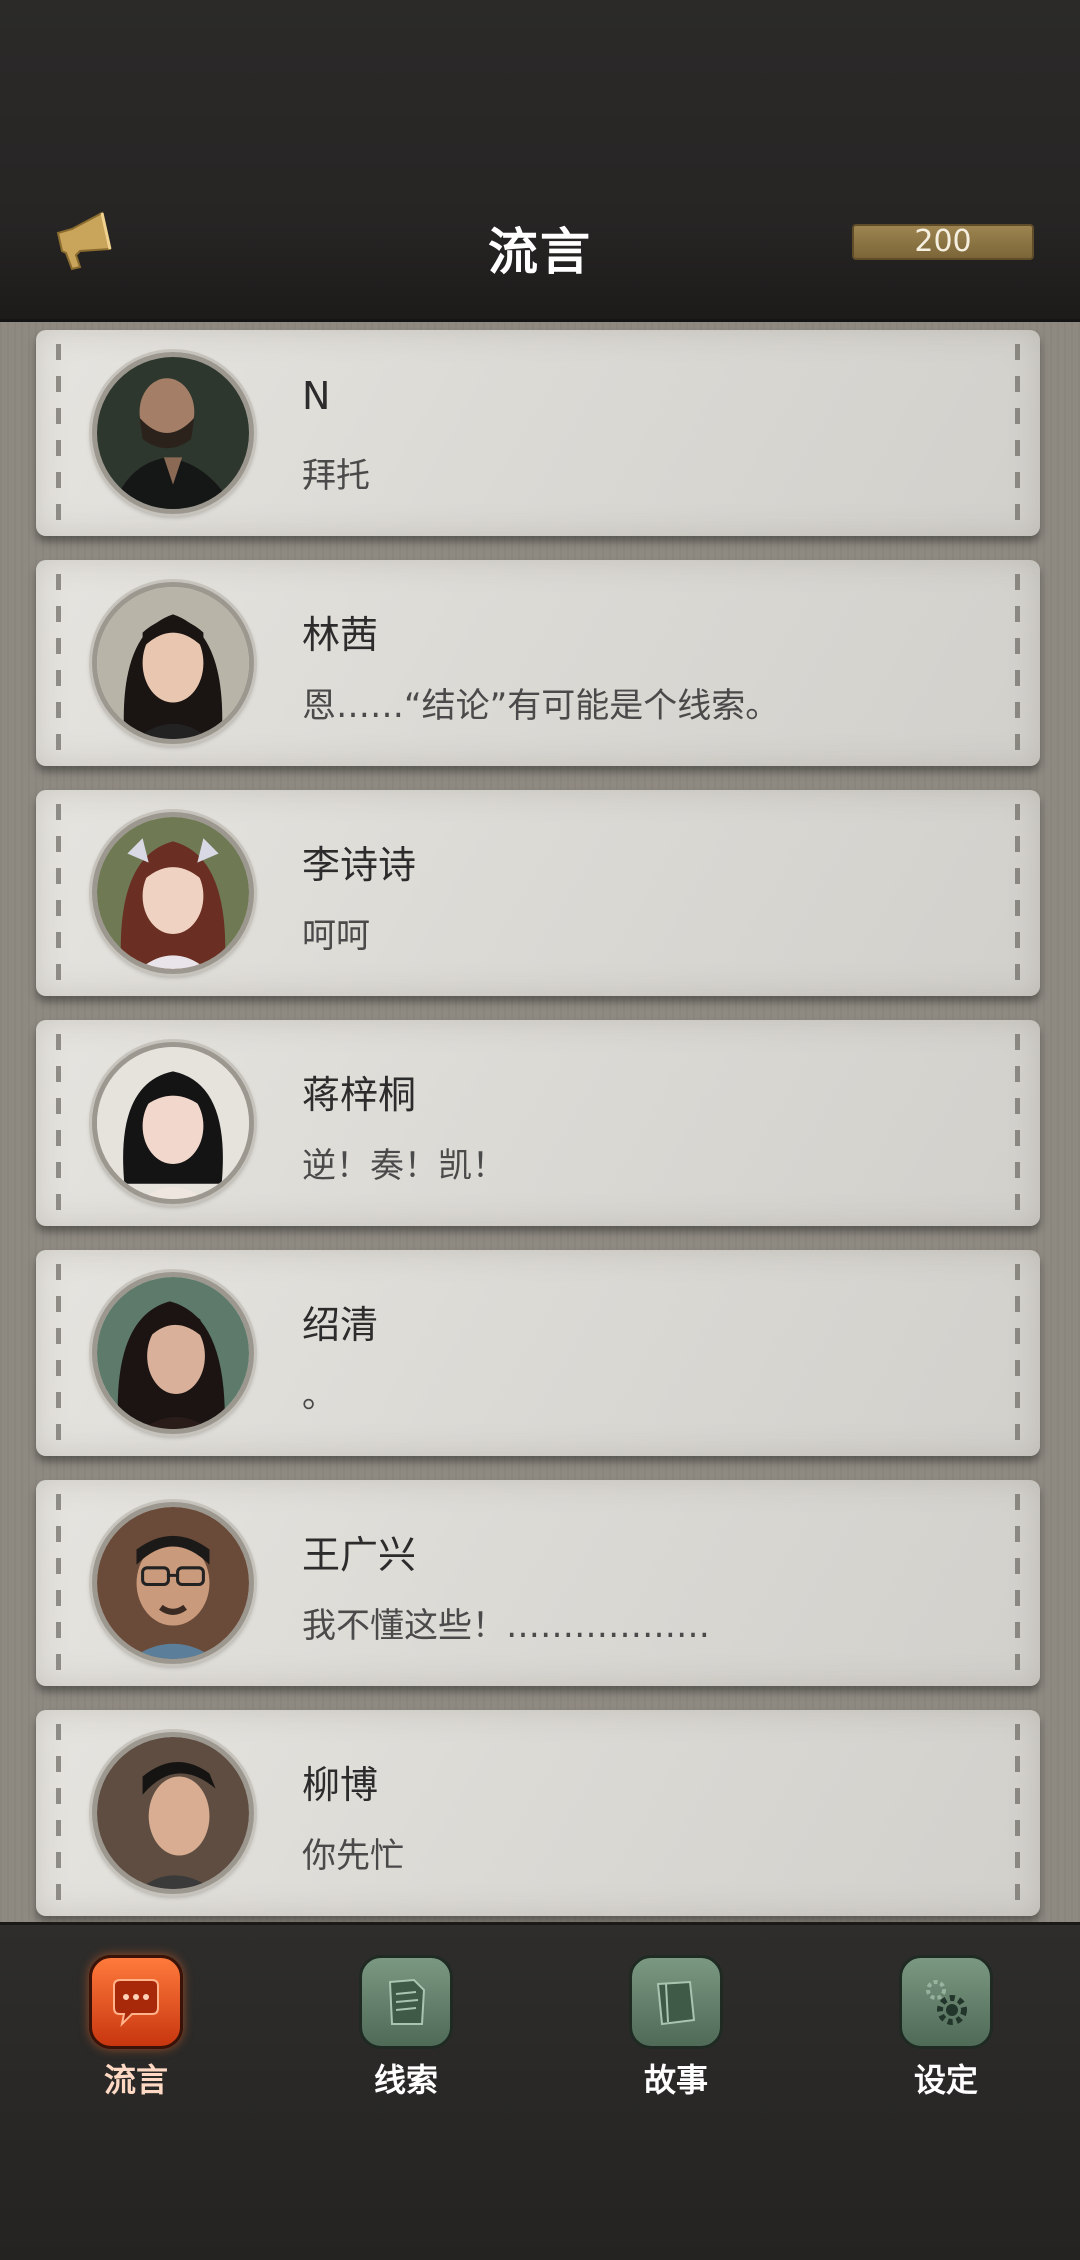 This screenshot has height=2260, width=1080. Describe the element at coordinates (405, 2080) in the screenshot. I see `nav-label: 线索` at that location.